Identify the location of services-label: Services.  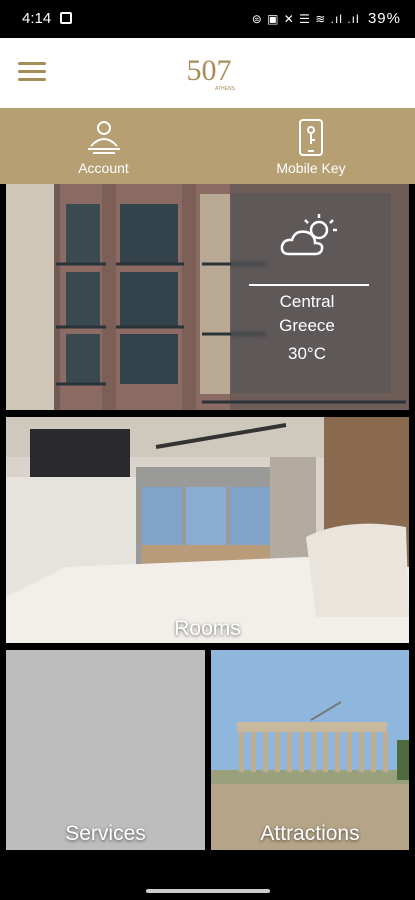
(105, 833).